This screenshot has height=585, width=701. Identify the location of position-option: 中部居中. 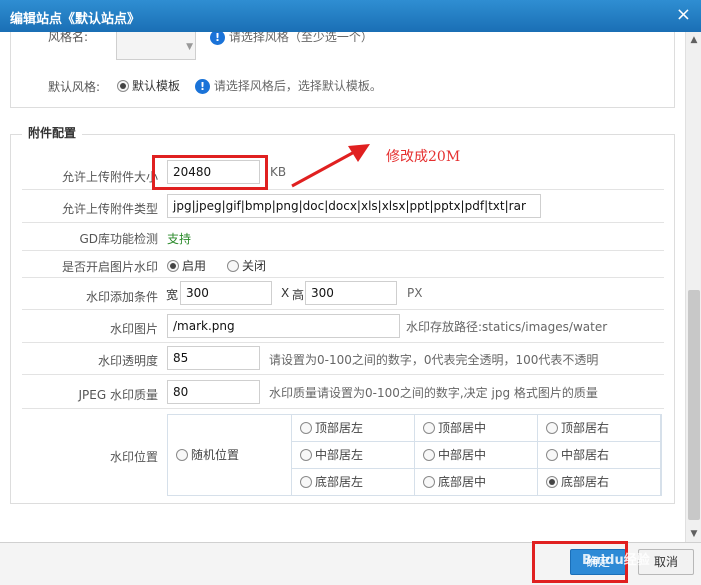
(476, 455).